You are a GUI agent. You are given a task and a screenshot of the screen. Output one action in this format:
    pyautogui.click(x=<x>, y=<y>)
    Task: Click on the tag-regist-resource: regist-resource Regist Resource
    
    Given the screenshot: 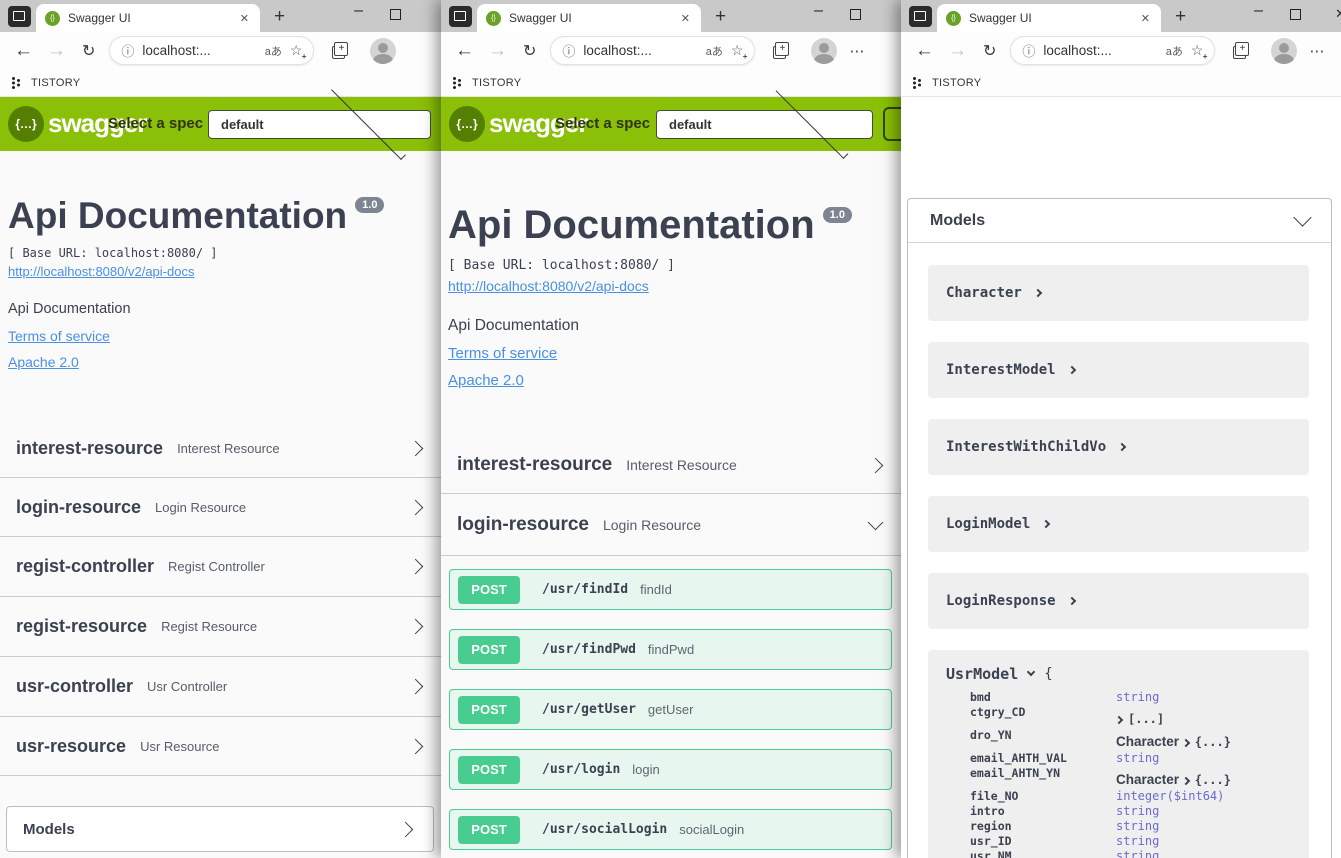 What is the action you would take?
    pyautogui.click(x=220, y=627)
    